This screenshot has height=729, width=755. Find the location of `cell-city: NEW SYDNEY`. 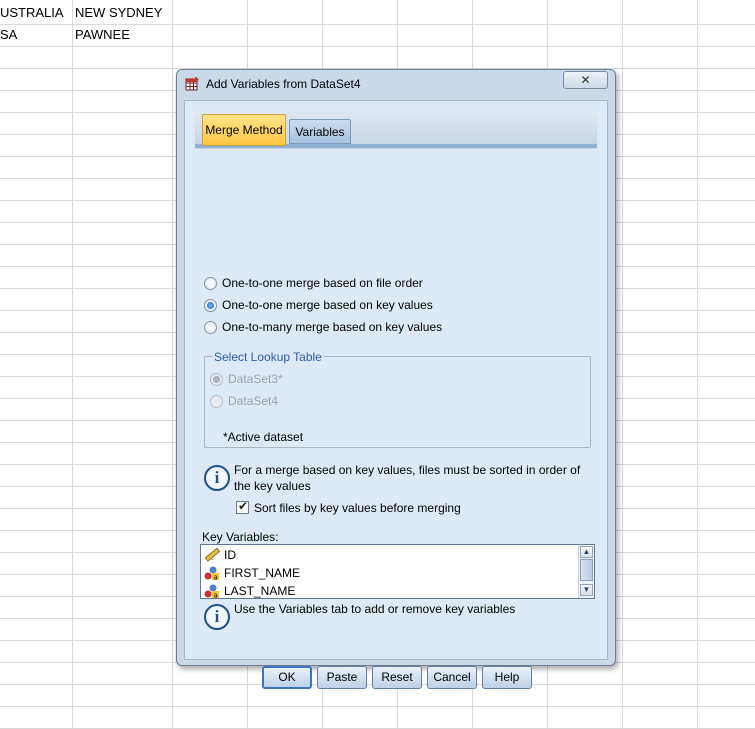

cell-city: NEW SYDNEY is located at coordinates (123, 12).